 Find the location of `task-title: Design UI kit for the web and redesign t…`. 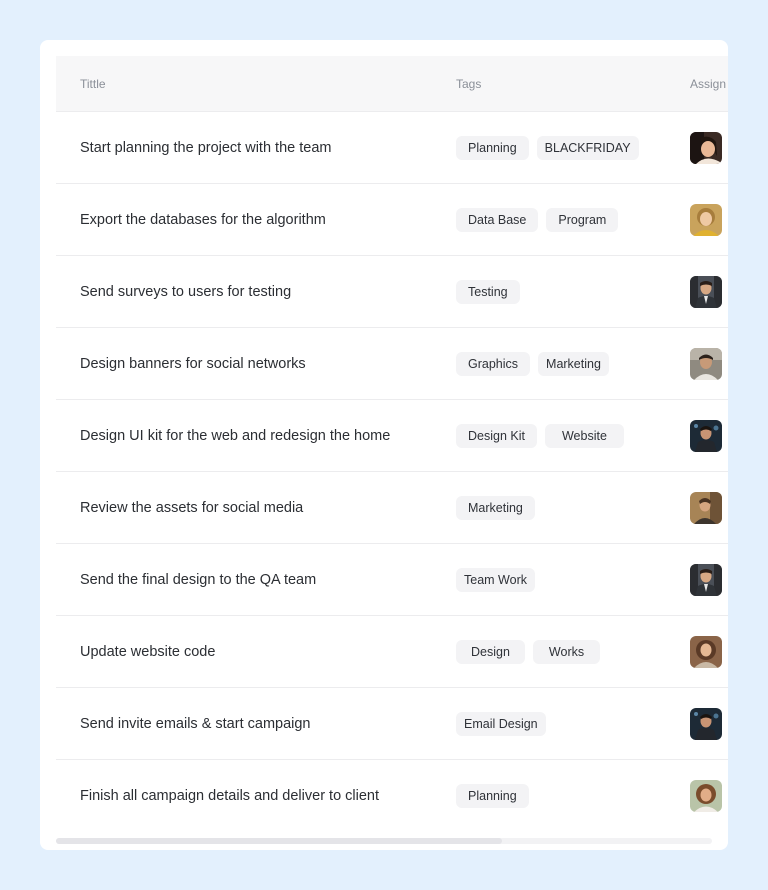

task-title: Design UI kit for the web and redesign t… is located at coordinates (235, 435).